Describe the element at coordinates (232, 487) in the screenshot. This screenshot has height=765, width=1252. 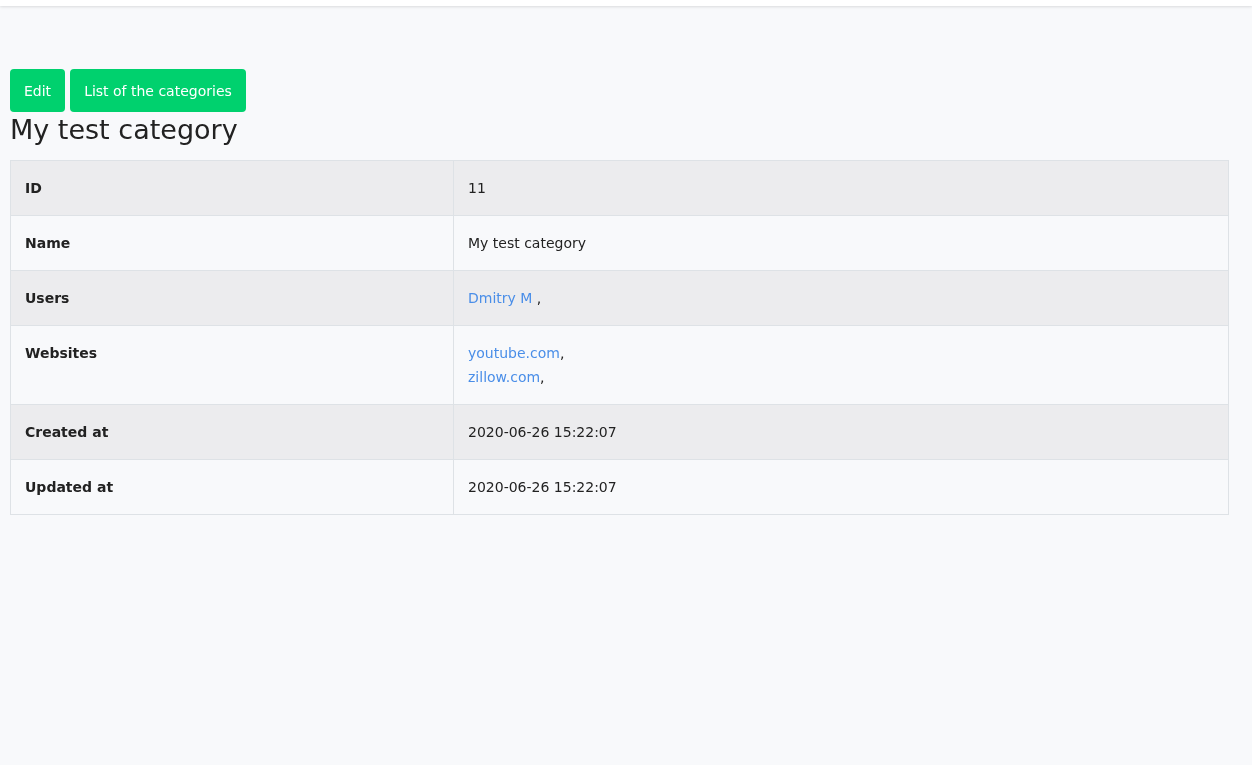
I see `row-label: Updated at` at that location.